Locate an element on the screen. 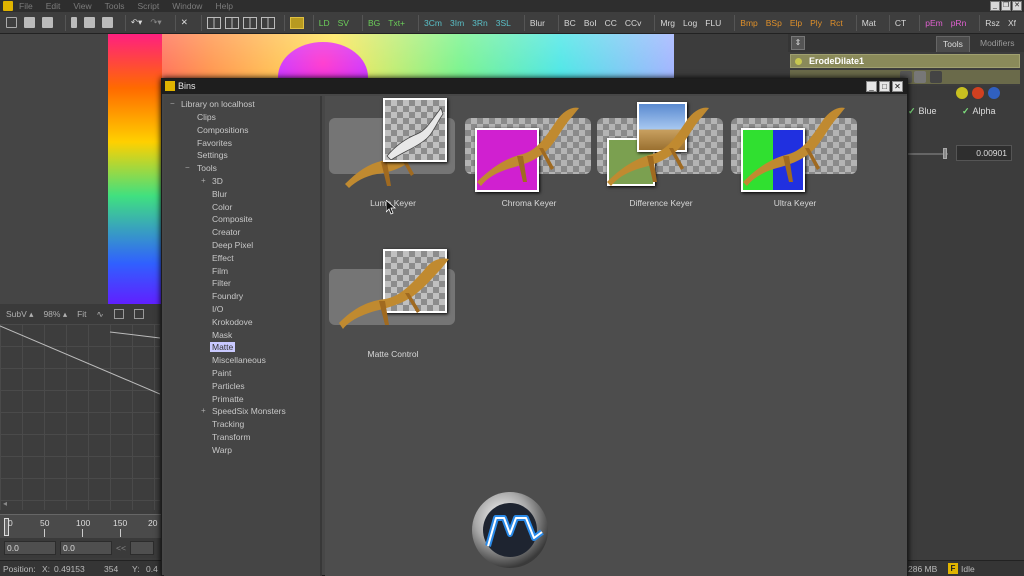 The width and height of the screenshot is (1024, 576). start-frame-field: 0.0 is located at coordinates (30, 548).